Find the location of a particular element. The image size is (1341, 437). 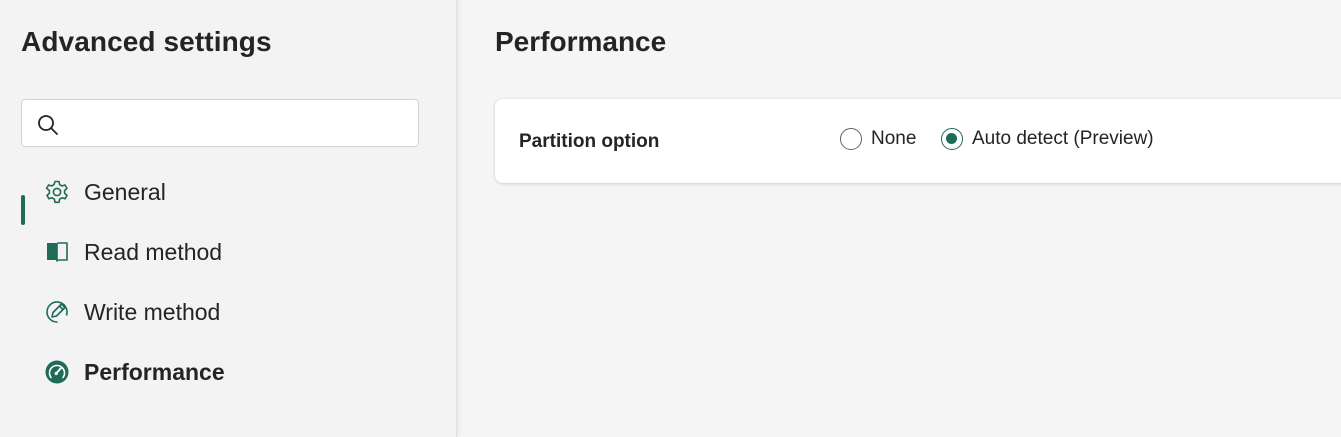

radio-none: None is located at coordinates (878, 139).